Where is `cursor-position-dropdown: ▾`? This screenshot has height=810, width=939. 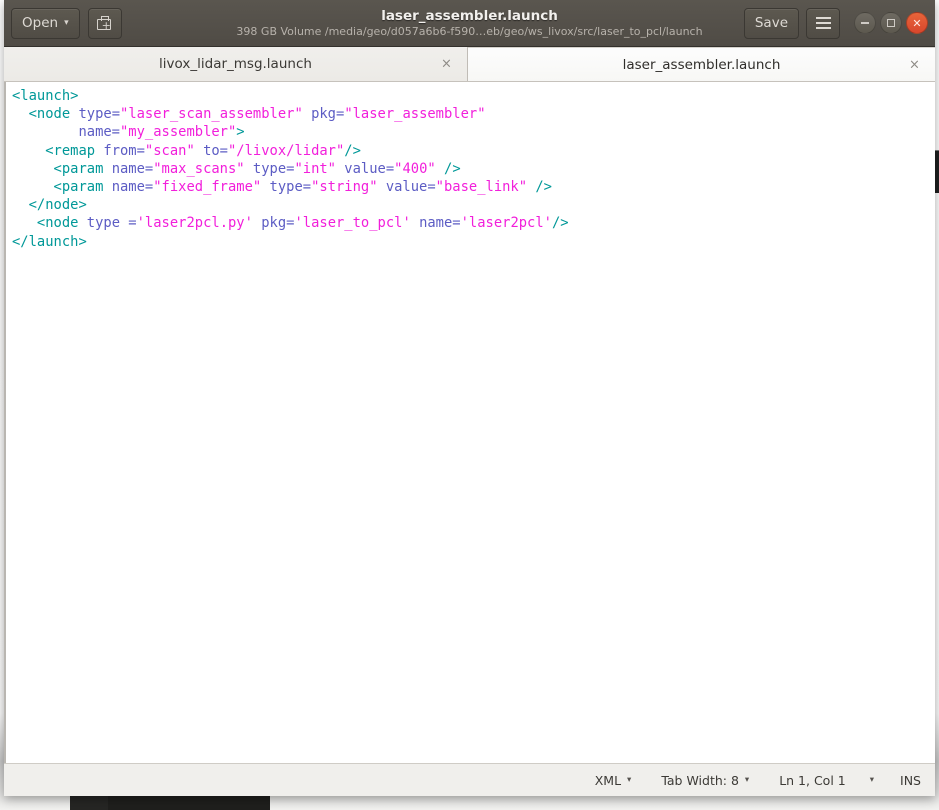 cursor-position-dropdown: ▾ is located at coordinates (872, 780).